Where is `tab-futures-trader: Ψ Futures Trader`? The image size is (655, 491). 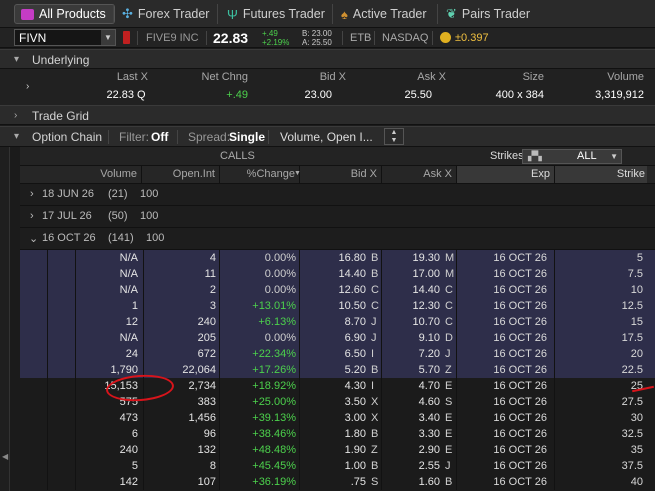 tab-futures-trader: Ψ Futures Trader is located at coordinates (276, 14).